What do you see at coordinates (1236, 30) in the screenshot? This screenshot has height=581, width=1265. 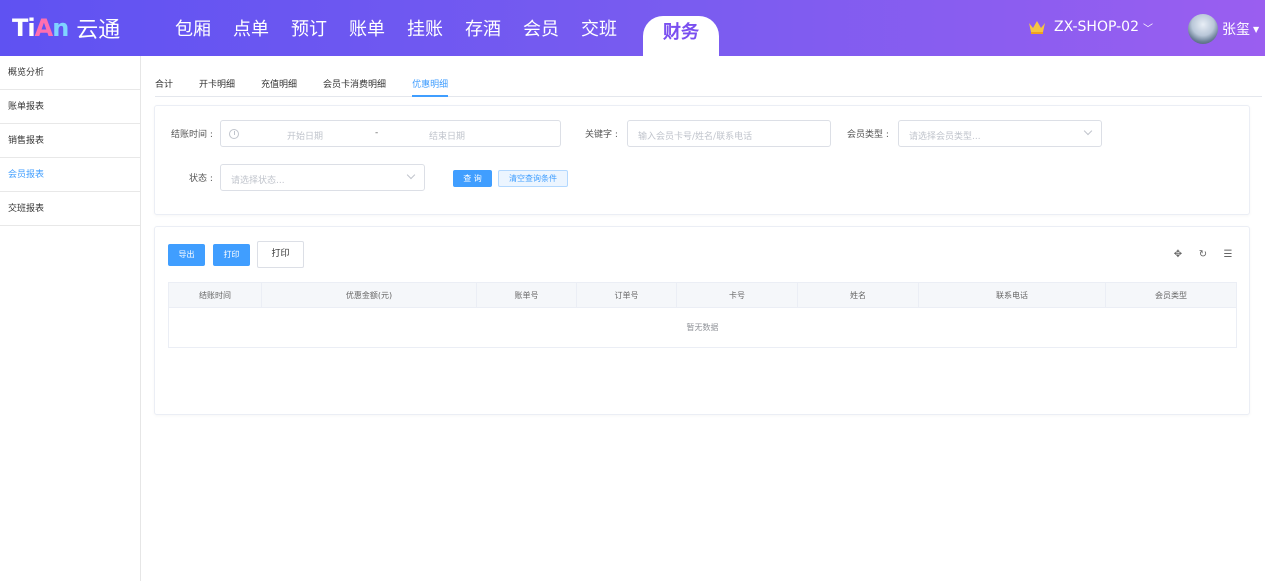 I see `user-name: 张玺` at bounding box center [1236, 30].